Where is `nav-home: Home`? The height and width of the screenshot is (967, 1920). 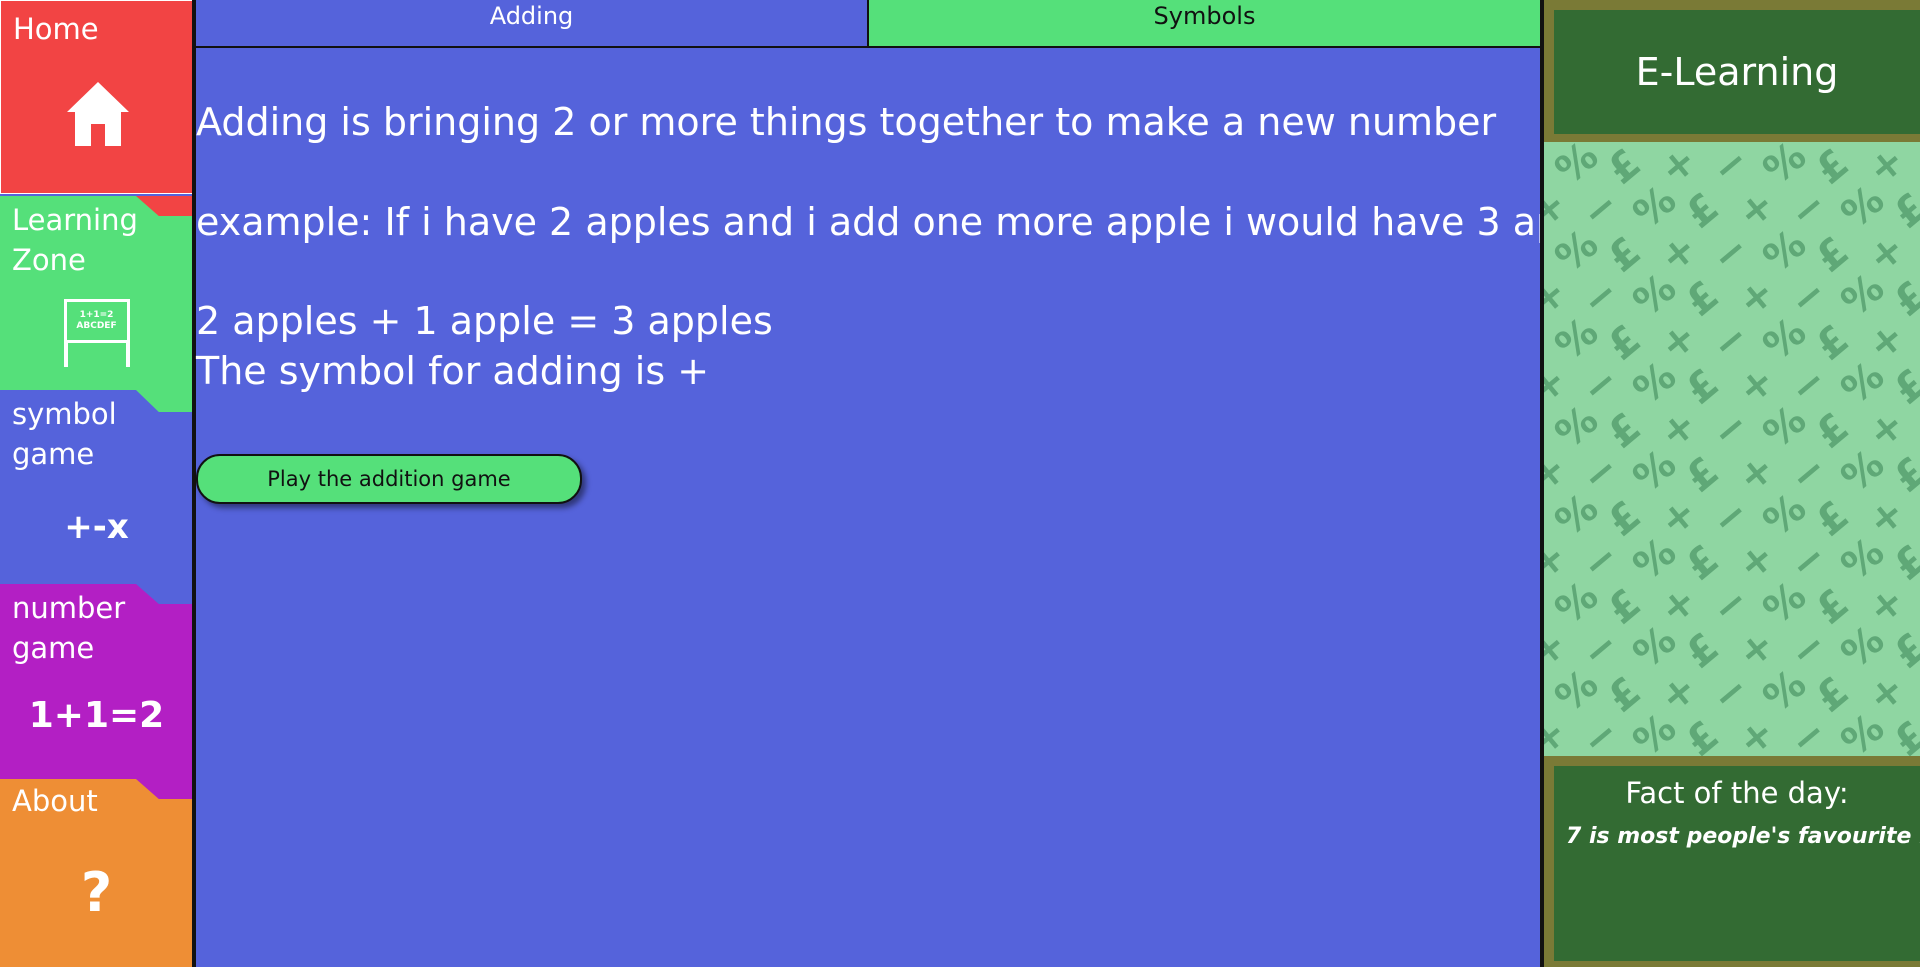 nav-home: Home is located at coordinates (96, 97).